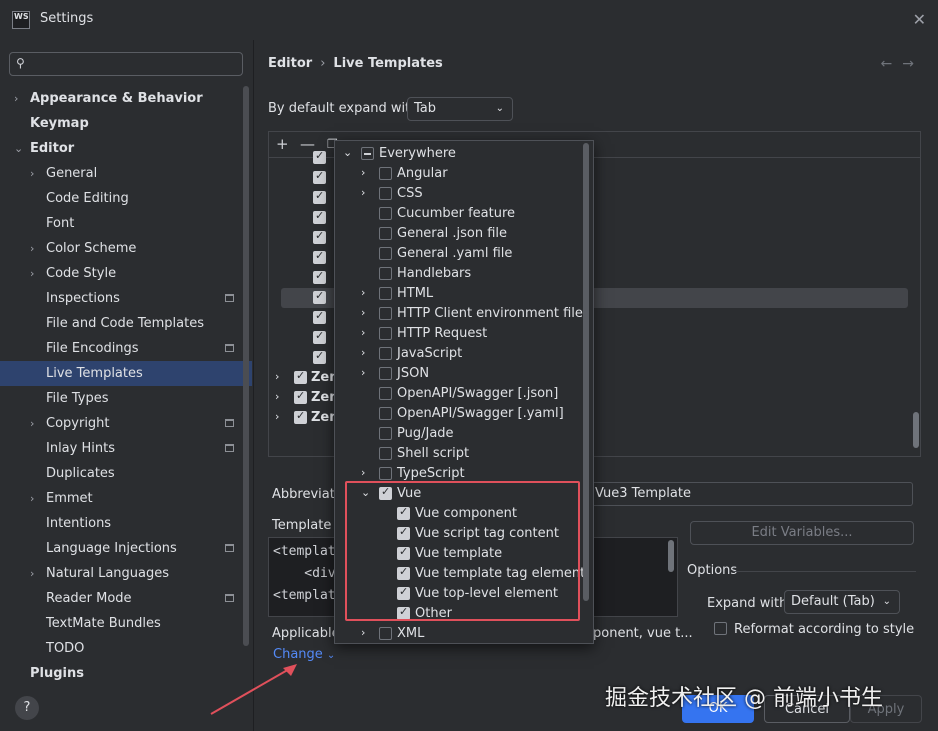 Image resolution: width=938 pixels, height=731 pixels. Describe the element at coordinates (586, 372) in the screenshot. I see `popup-scrollbar` at that location.